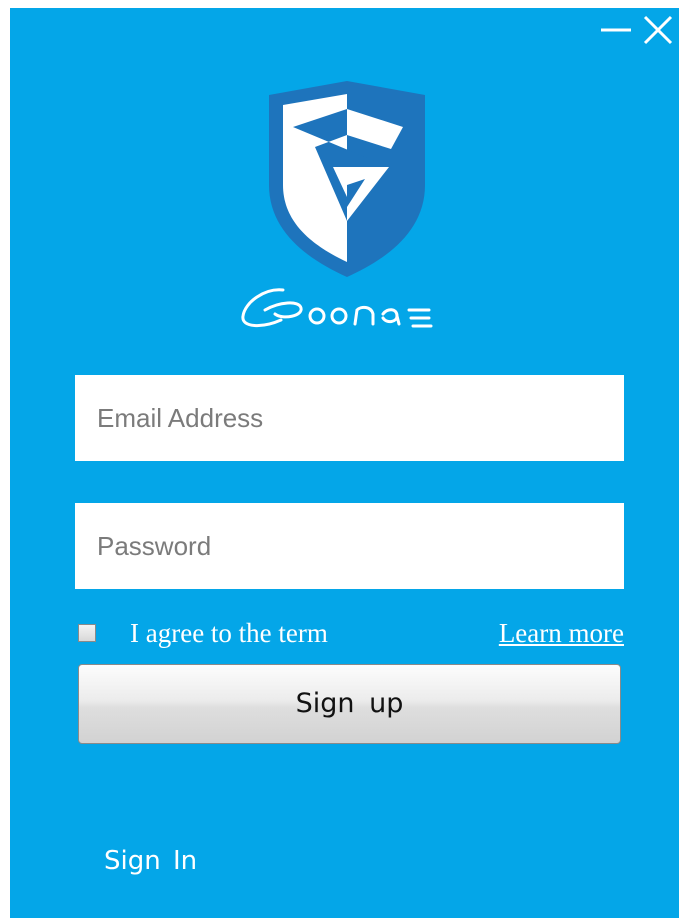 The image size is (679, 922). I want to click on close-icon, so click(658, 30).